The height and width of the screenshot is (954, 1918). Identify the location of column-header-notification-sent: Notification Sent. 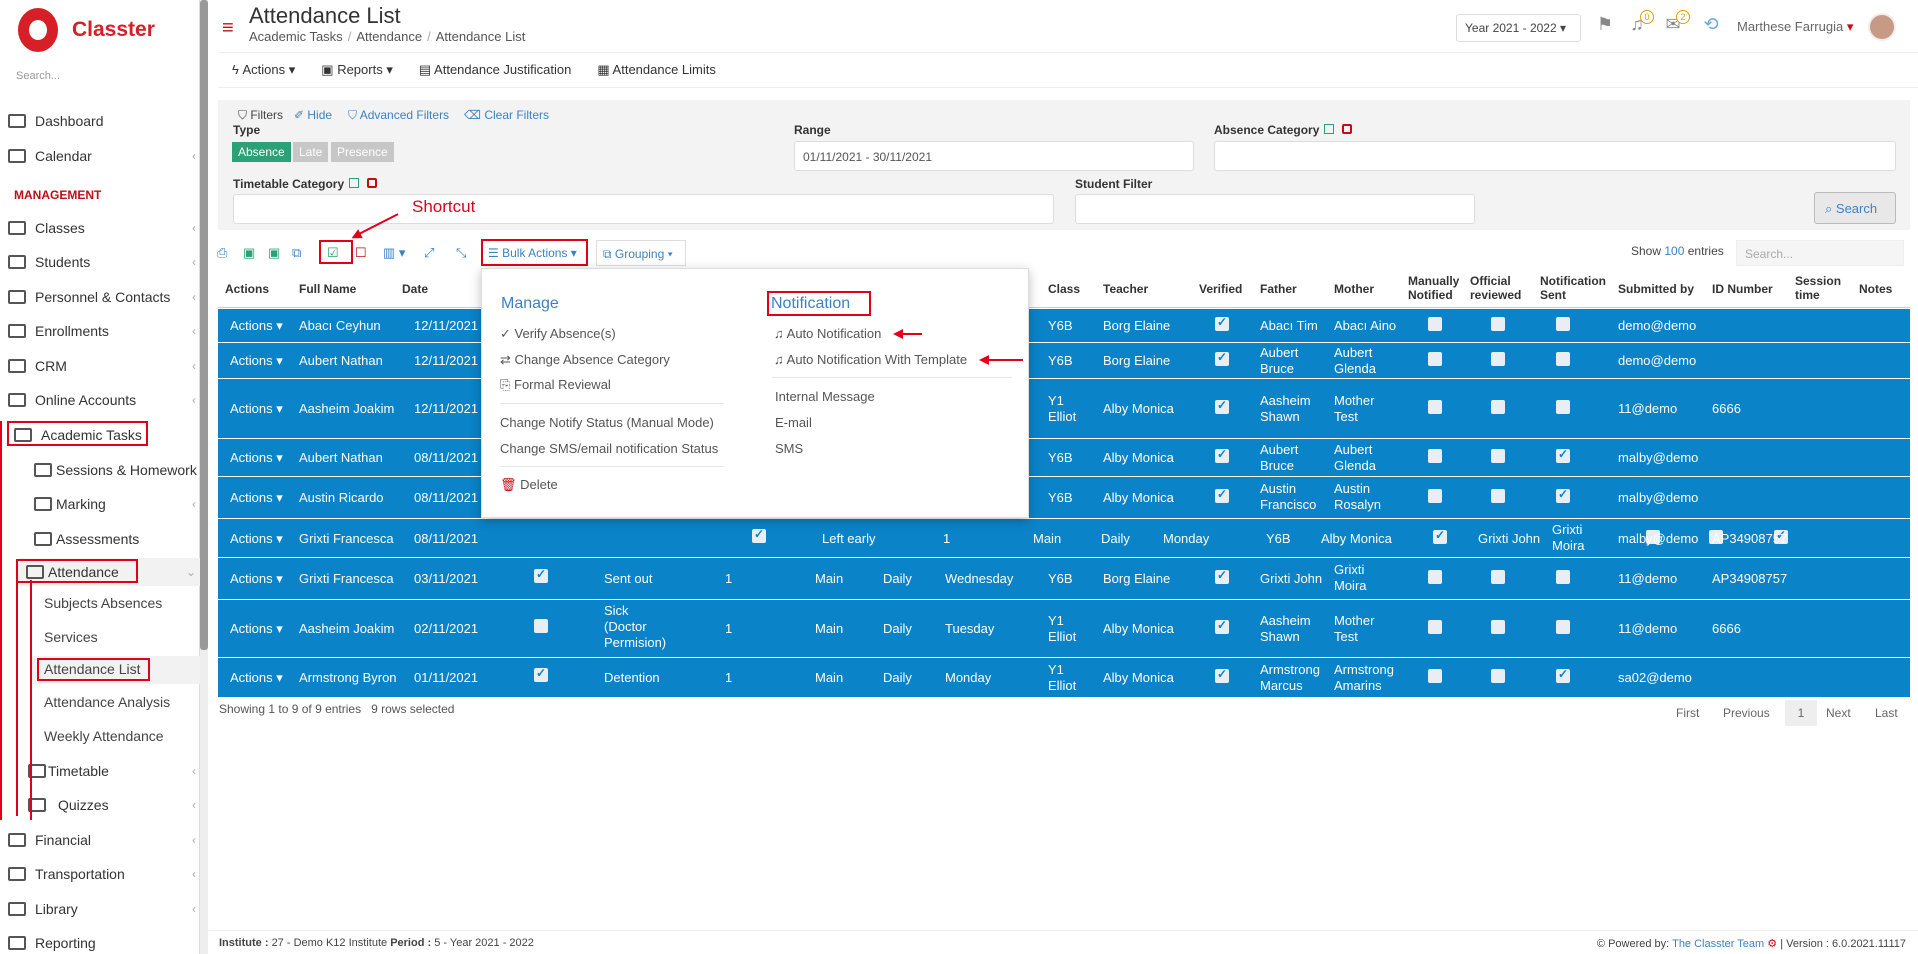
(1575, 288).